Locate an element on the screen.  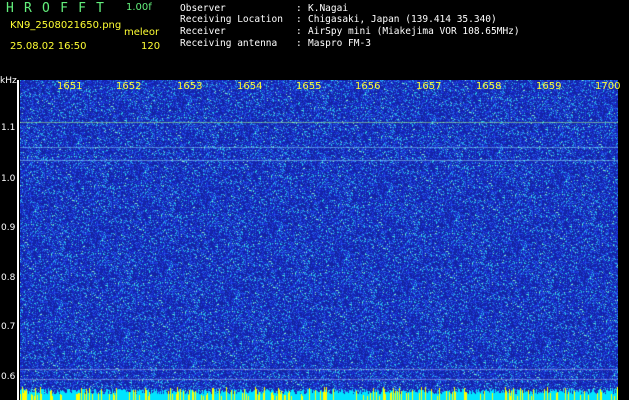
location-value: Chigasaki, Japan (139.414 35.340) is located at coordinates (402, 19).